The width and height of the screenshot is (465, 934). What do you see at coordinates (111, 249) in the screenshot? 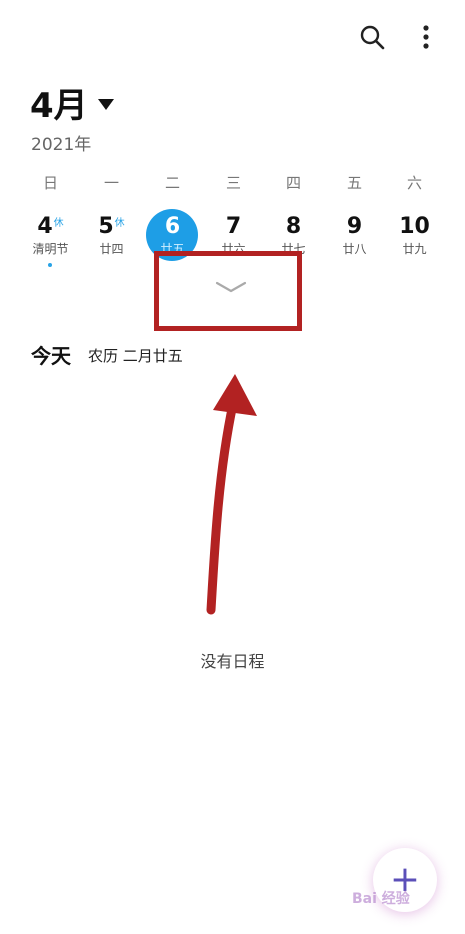
I see `day-sublabel: 廿四` at bounding box center [111, 249].